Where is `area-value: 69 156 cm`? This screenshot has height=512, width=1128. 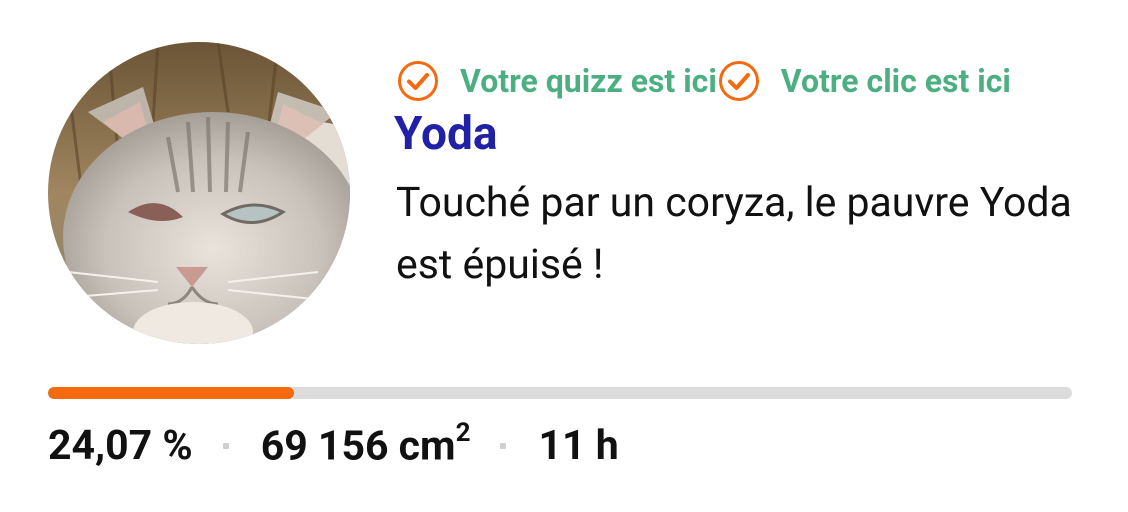
area-value: 69 156 cm is located at coordinates (358, 446).